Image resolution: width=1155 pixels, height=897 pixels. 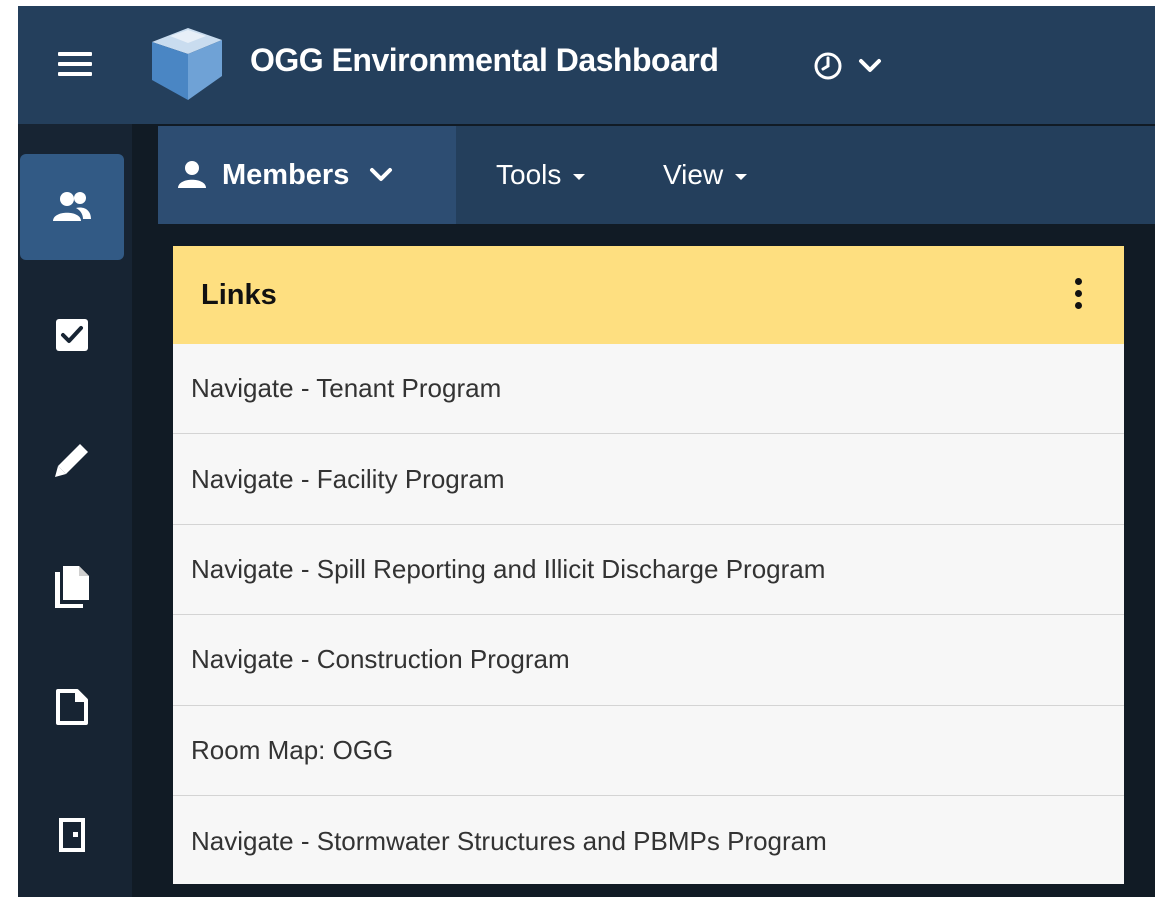 I want to click on link-tenant-program: Navigate - Tenant Program, so click(x=648, y=389).